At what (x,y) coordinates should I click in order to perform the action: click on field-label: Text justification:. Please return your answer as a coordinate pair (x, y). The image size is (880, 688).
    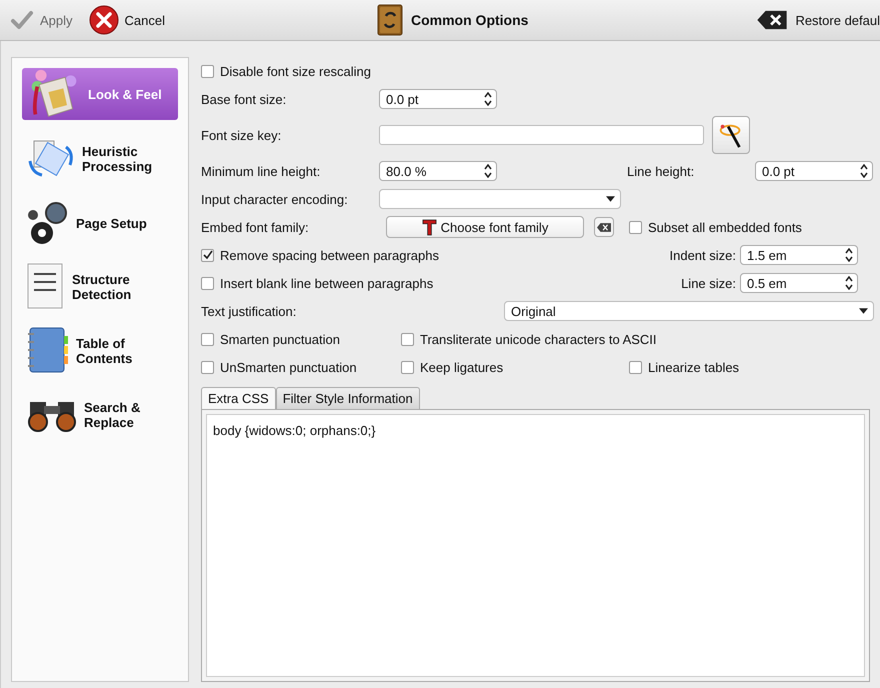
    Looking at the image, I should click on (249, 311).